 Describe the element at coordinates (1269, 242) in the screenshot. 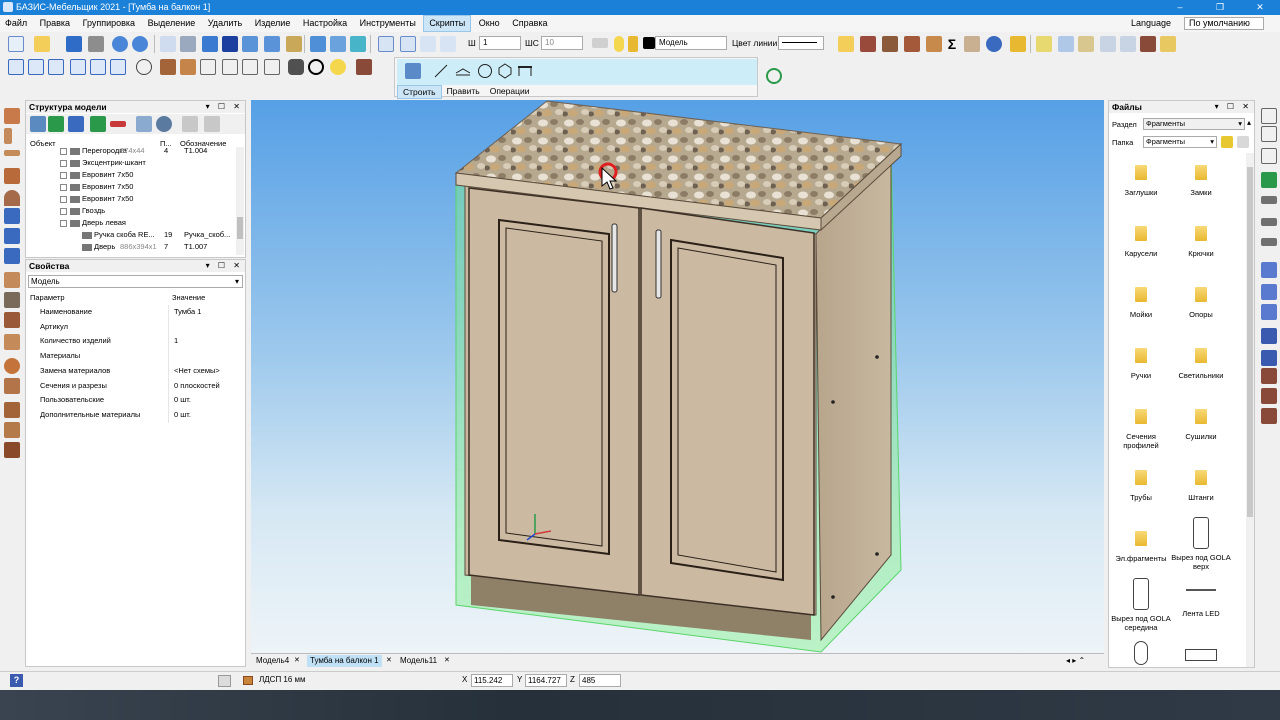

I see `shelf-move-icon` at that location.